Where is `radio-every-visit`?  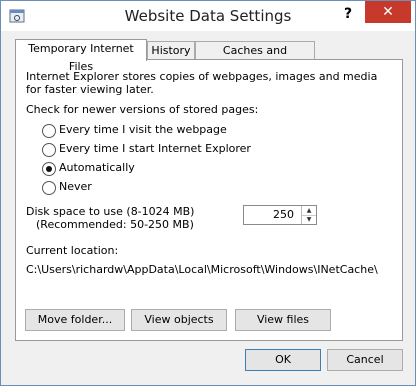 radio-every-visit is located at coordinates (49, 131).